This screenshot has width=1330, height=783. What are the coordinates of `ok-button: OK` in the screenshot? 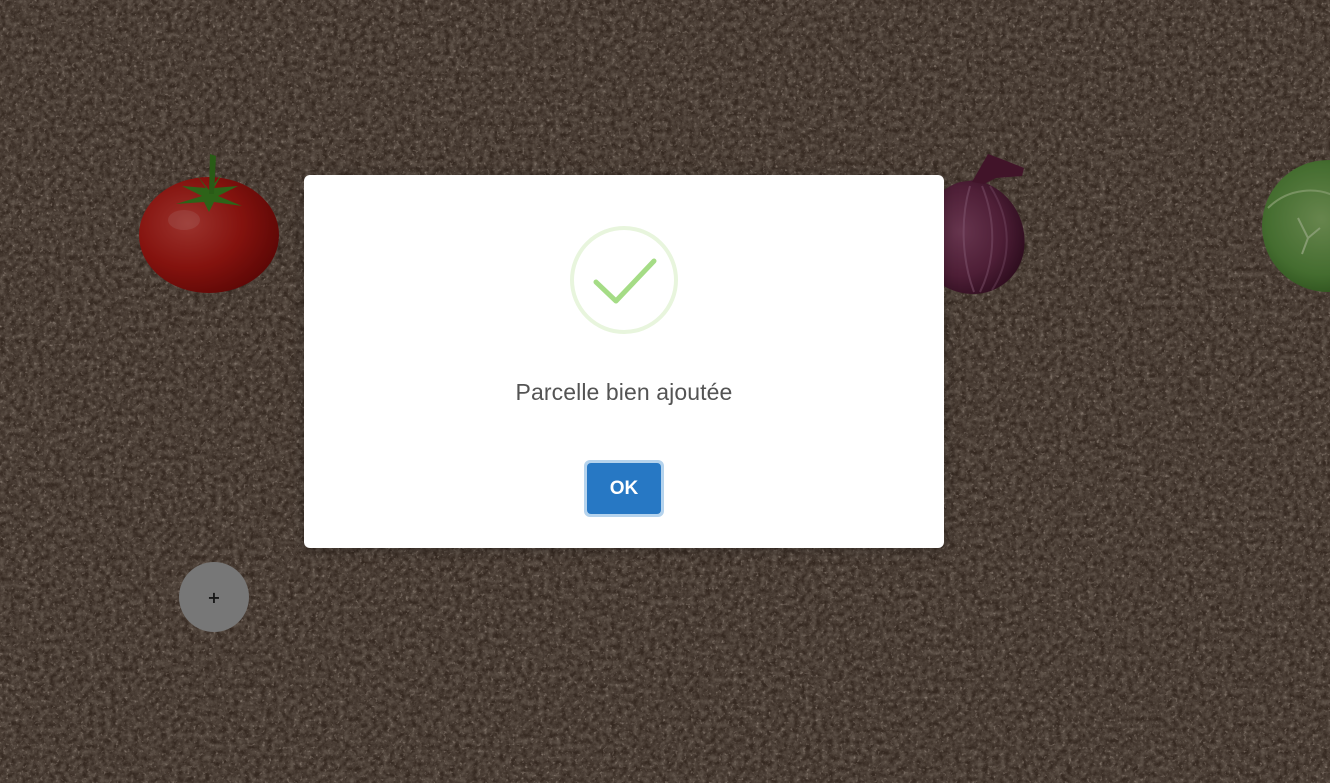 It's located at (624, 488).